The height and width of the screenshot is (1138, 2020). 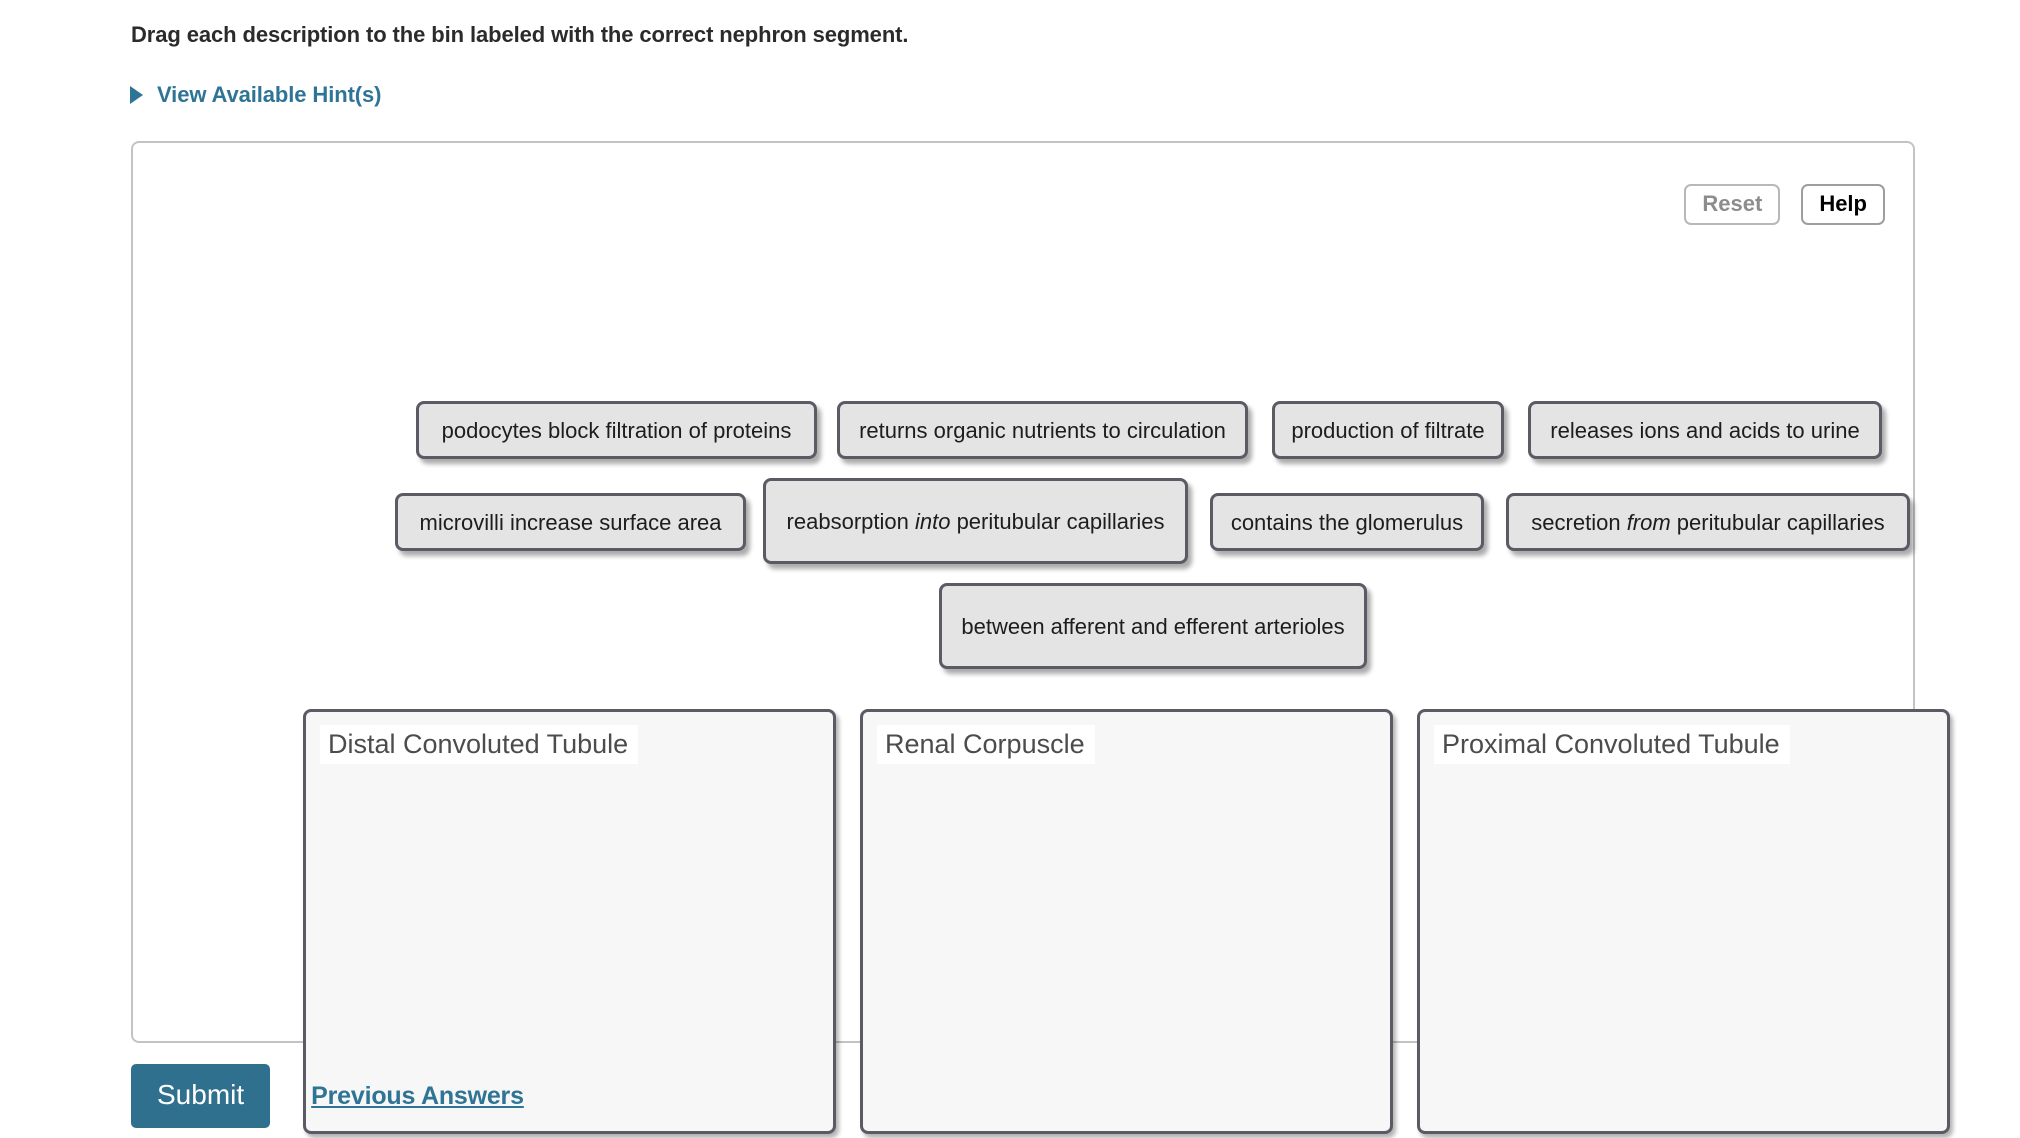 I want to click on tile-production: production of filtrate, so click(x=1388, y=430).